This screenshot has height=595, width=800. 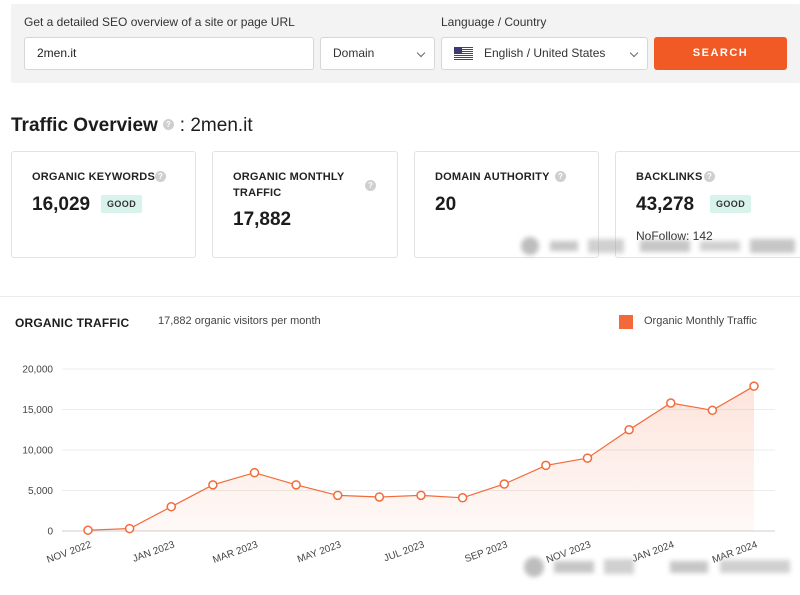 I want to click on metric-value: 17,882, so click(x=262, y=219).